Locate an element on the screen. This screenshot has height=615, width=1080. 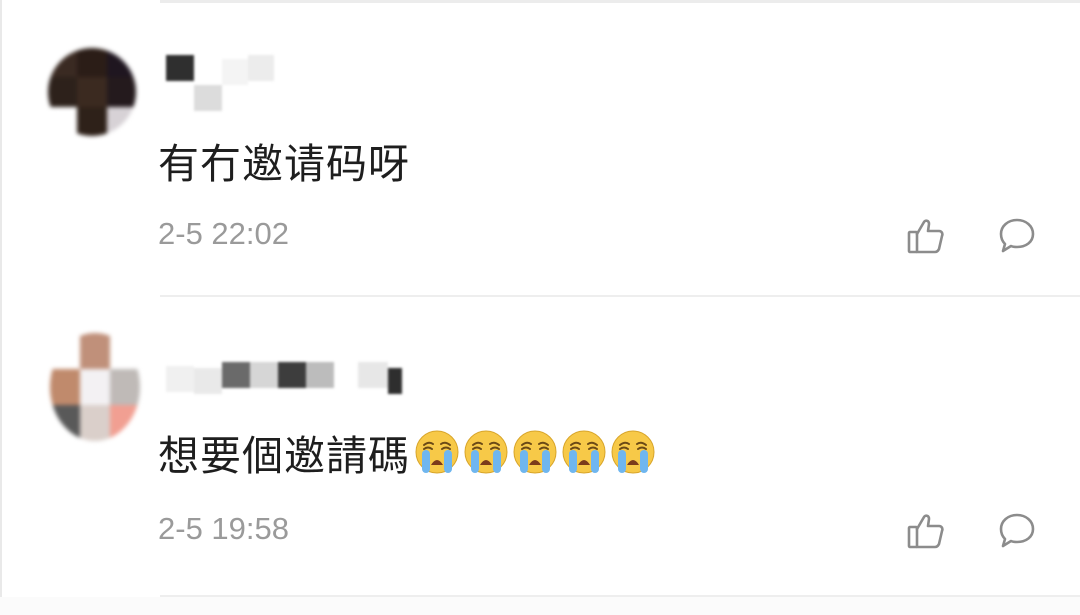
emoji-row is located at coordinates (536, 452).